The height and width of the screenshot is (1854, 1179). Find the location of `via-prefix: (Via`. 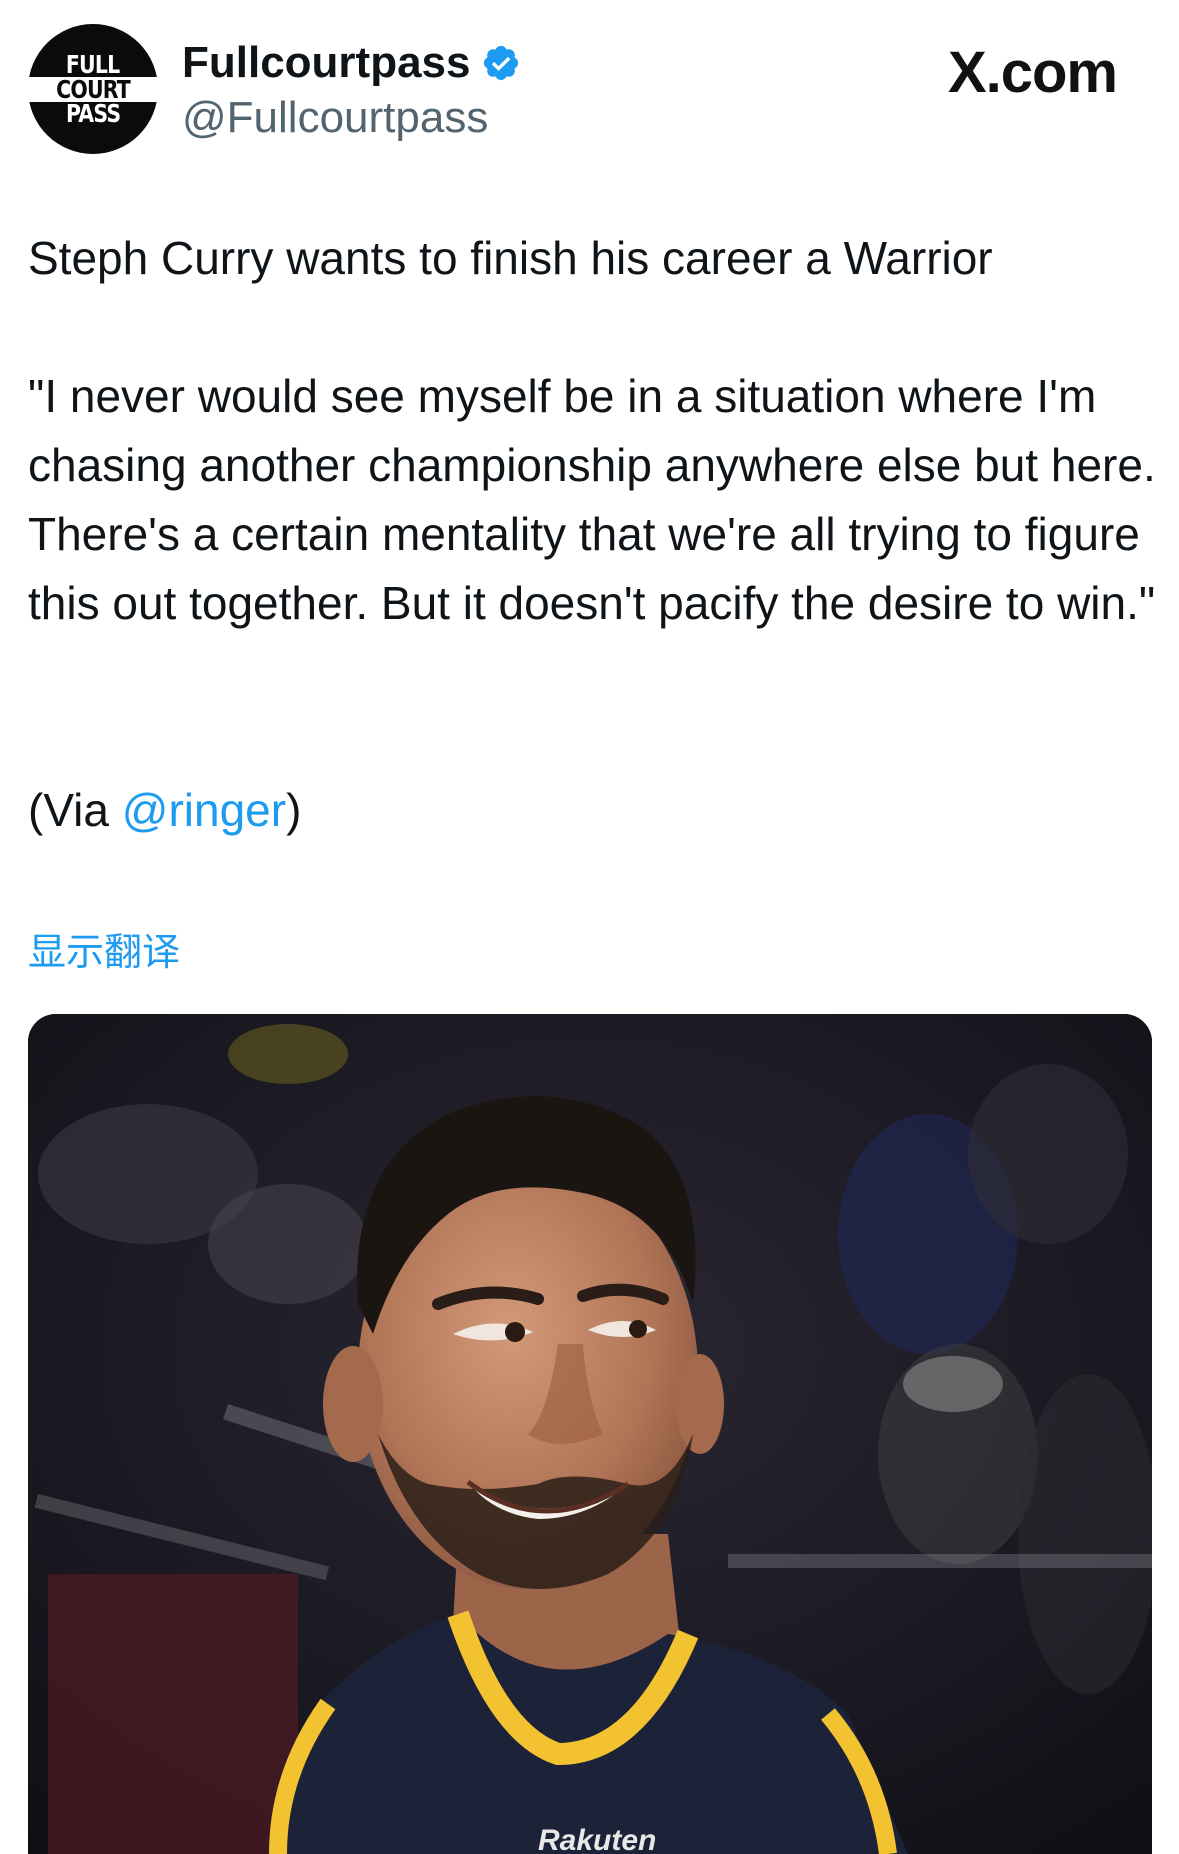

via-prefix: (Via is located at coordinates (75, 810).